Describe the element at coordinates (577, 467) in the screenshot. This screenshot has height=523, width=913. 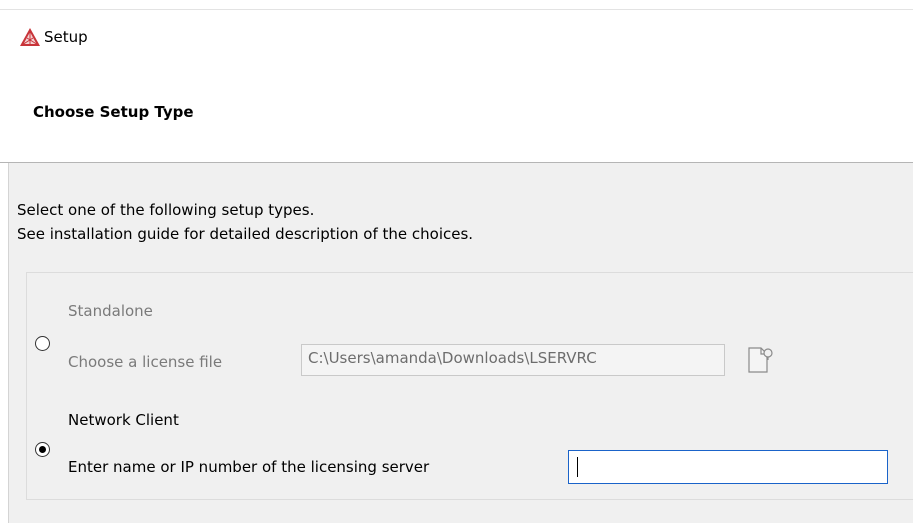
I see `text-caret` at that location.